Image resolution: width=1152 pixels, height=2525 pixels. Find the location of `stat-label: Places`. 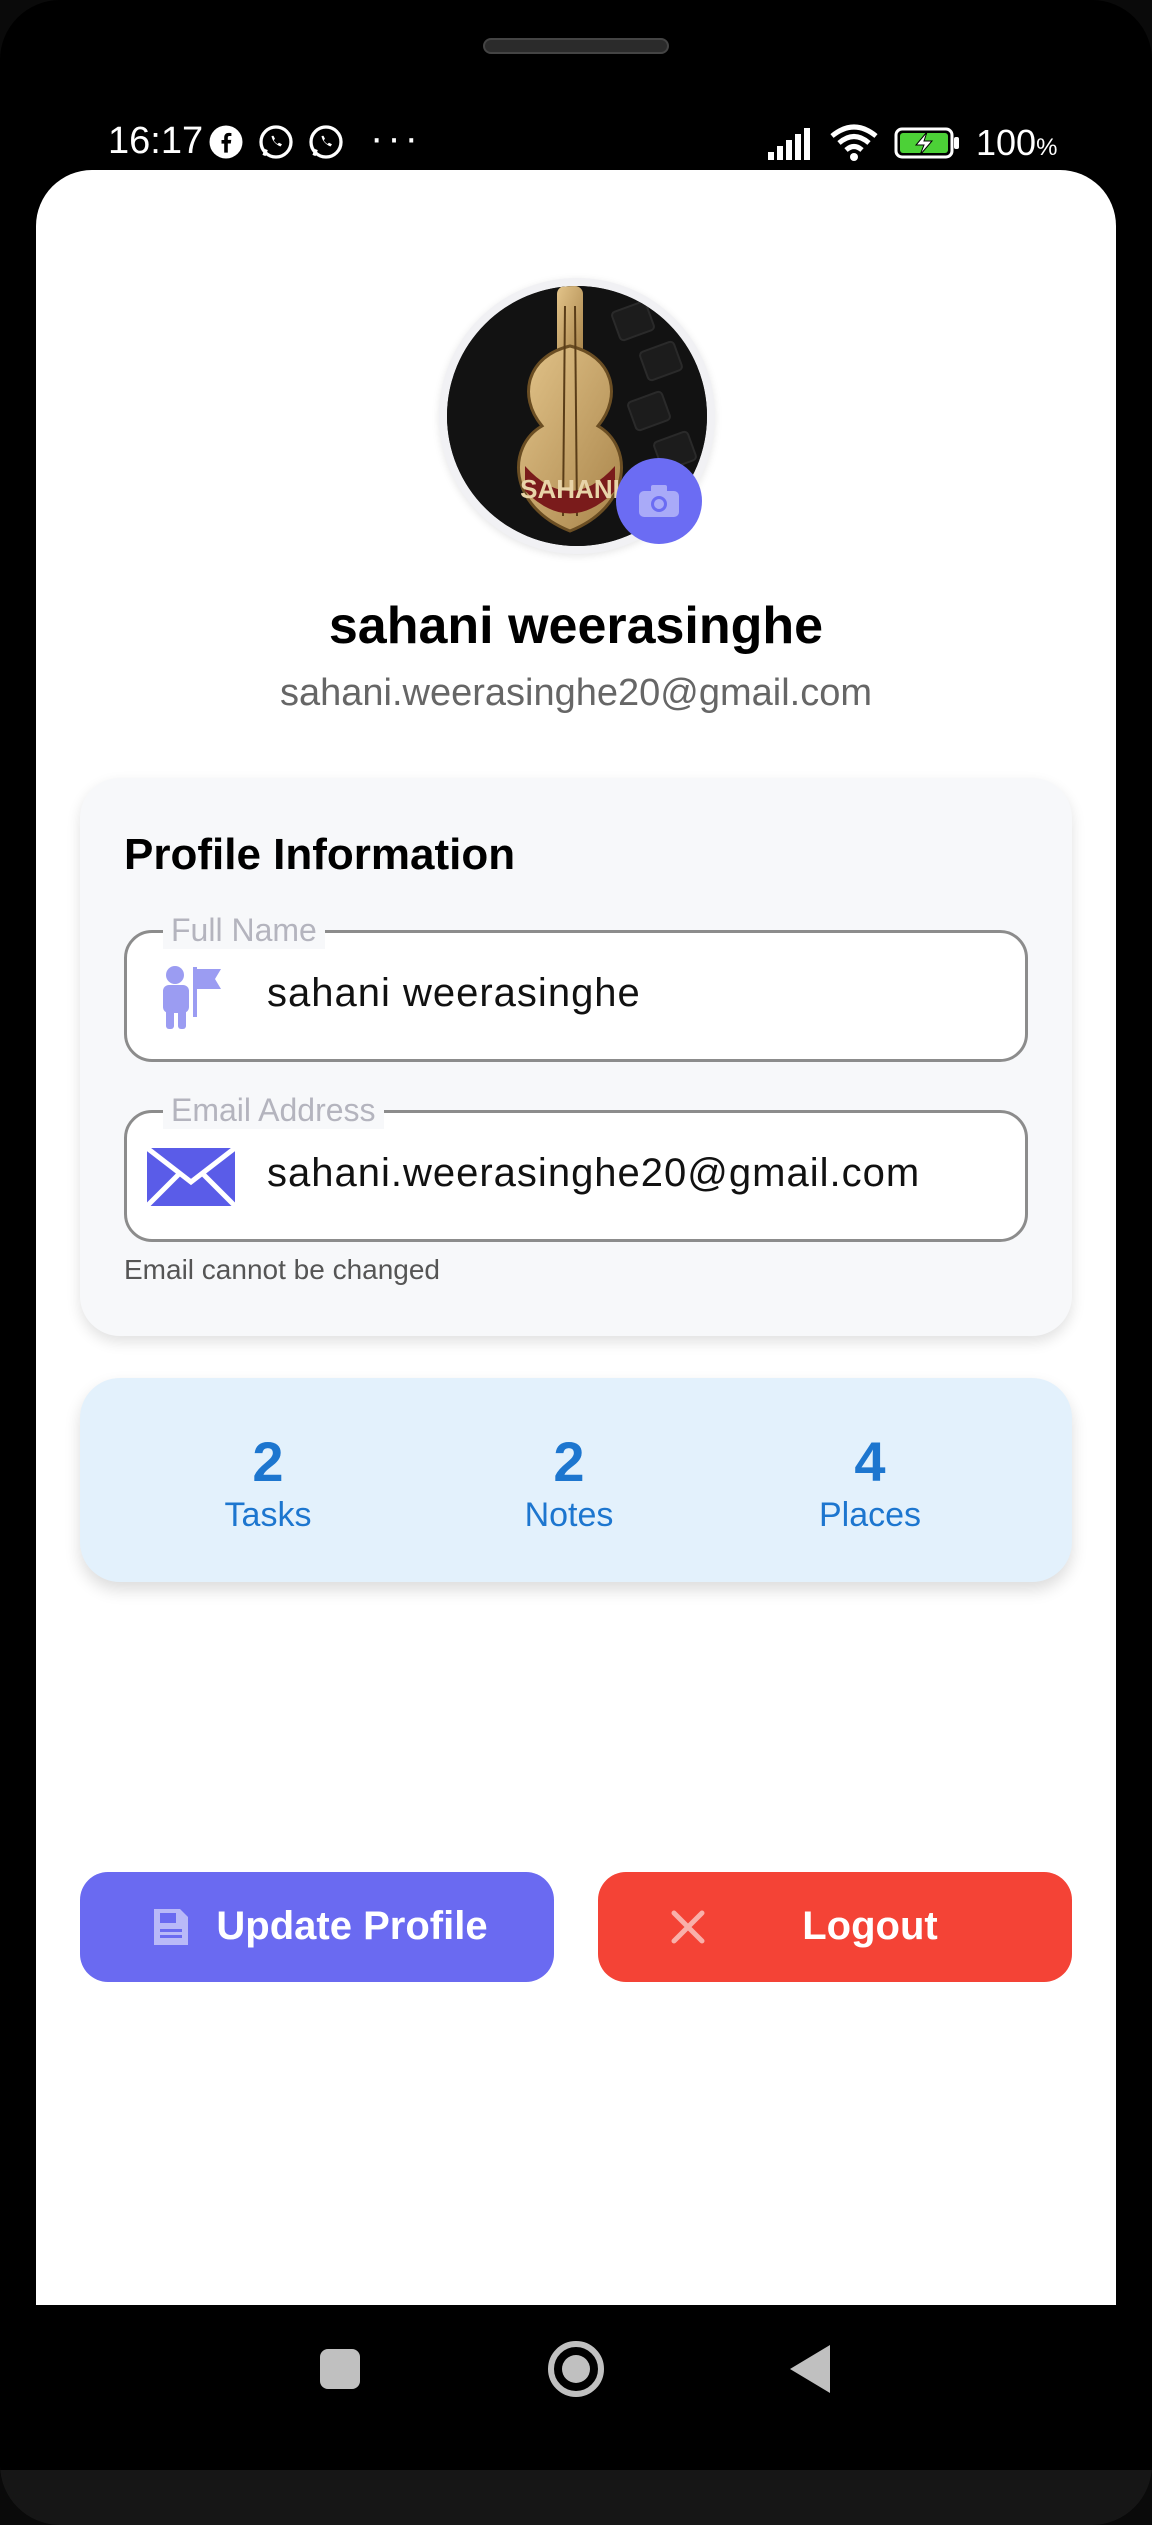

stat-label: Places is located at coordinates (870, 1515).